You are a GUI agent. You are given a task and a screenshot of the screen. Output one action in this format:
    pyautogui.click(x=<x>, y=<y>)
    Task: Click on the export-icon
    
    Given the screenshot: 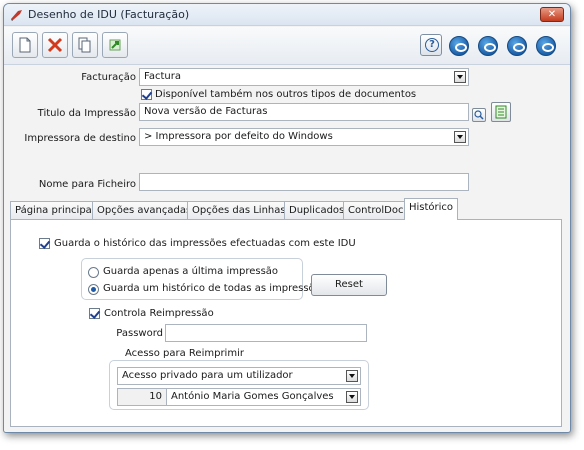 What is the action you would take?
    pyautogui.click(x=115, y=45)
    